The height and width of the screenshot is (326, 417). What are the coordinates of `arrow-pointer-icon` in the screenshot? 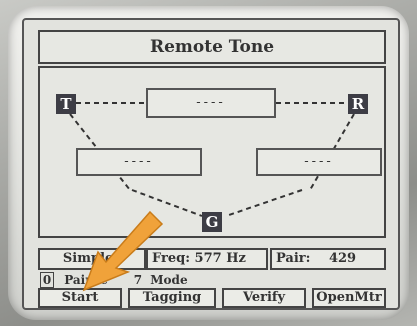 It's located at (123, 251).